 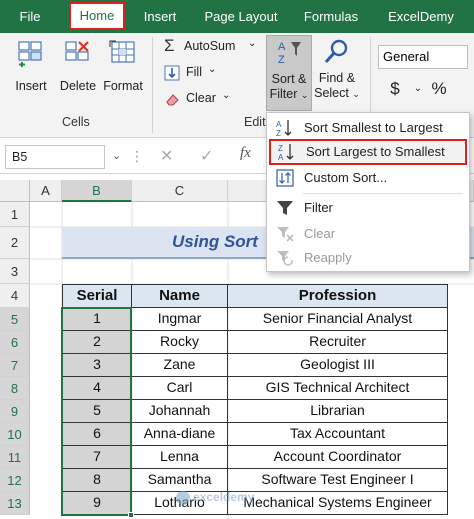 What do you see at coordinates (55, 157) in the screenshot?
I see `name-box: B5` at bounding box center [55, 157].